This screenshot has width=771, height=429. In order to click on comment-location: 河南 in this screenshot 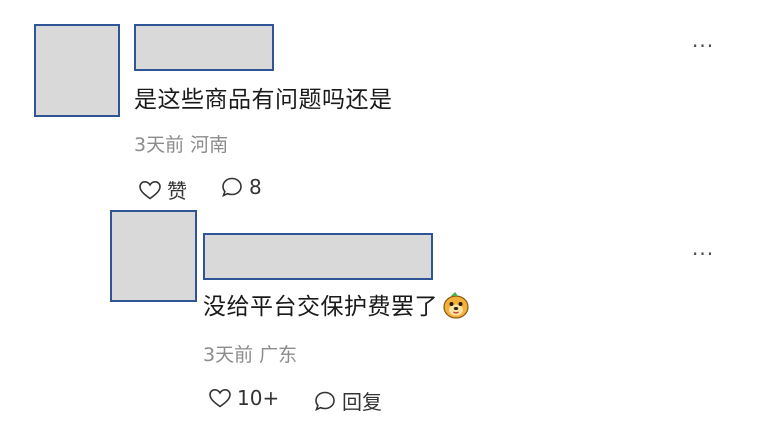, I will do `click(209, 145)`.